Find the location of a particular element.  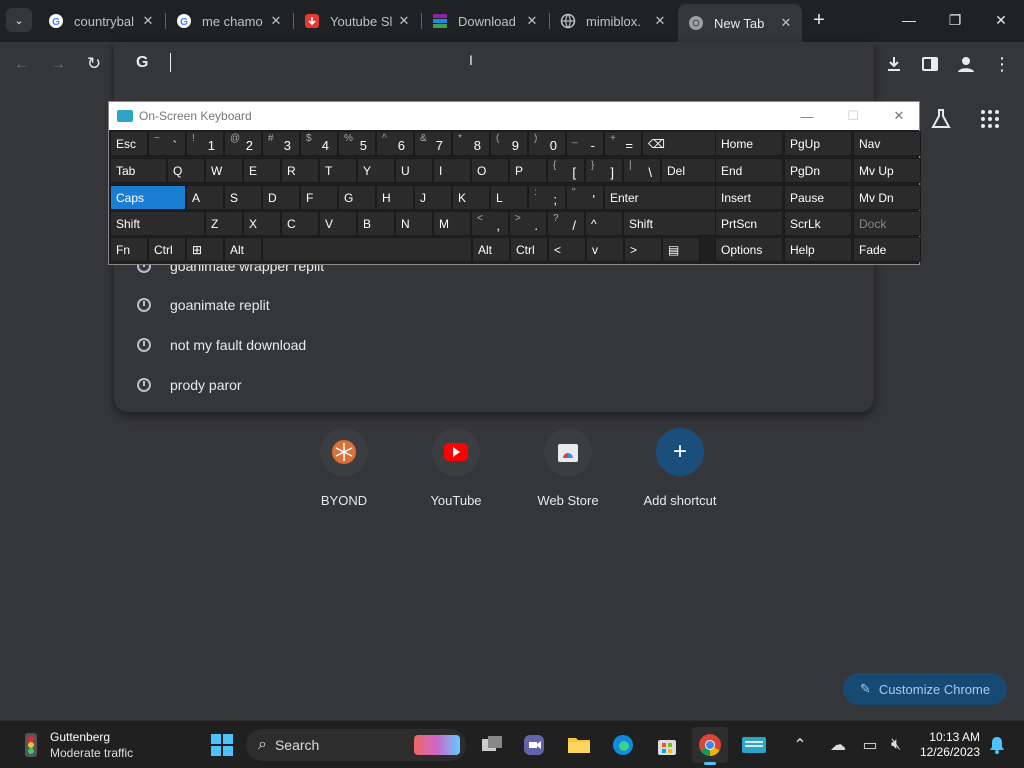

add-shortcut-button: + Add shortcut is located at coordinates (680, 468).